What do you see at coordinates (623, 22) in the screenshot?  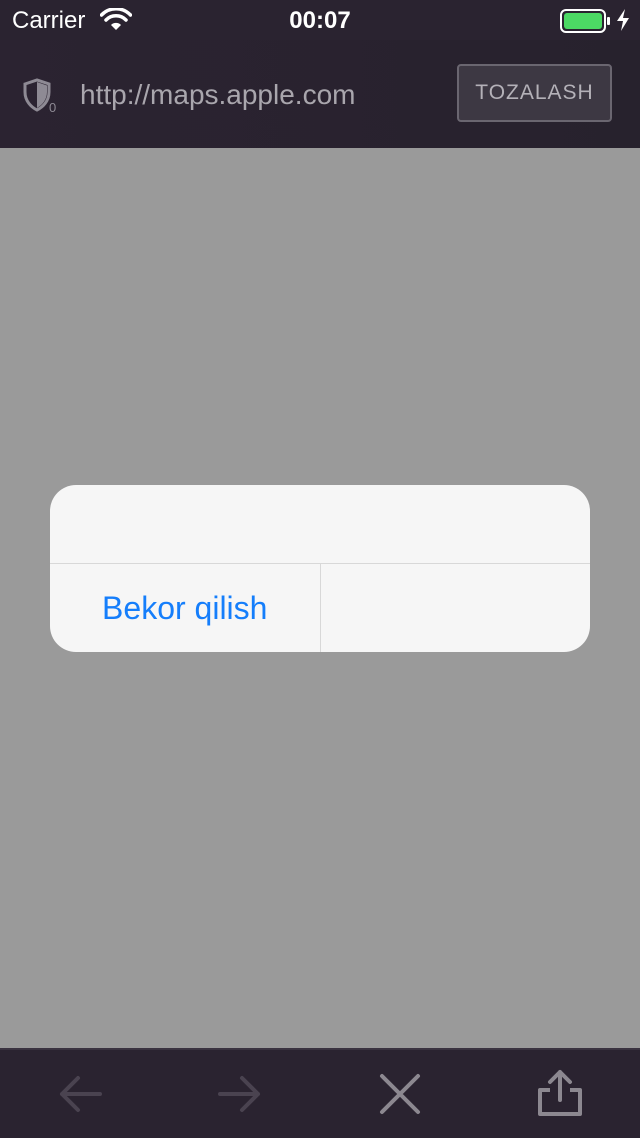 I see `charging-icon` at bounding box center [623, 22].